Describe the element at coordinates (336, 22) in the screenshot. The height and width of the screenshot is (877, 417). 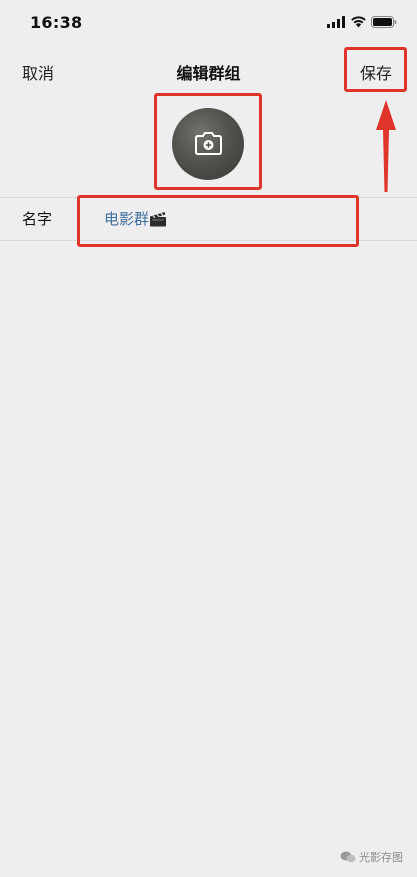
I see `cellular-signal-icon` at that location.